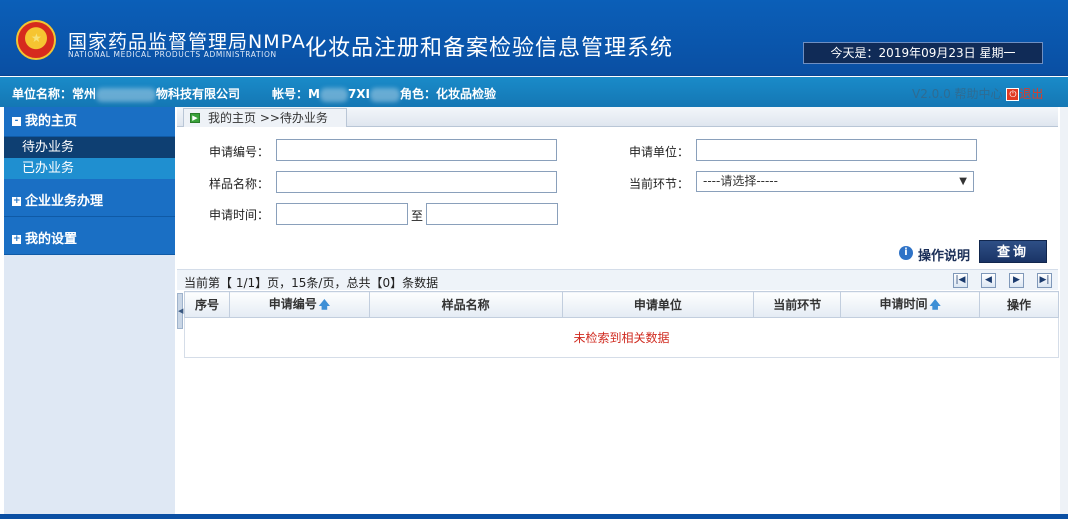 This screenshot has height=519, width=1068. What do you see at coordinates (960, 280) in the screenshot?
I see `first-page-icon: |◀` at bounding box center [960, 280].